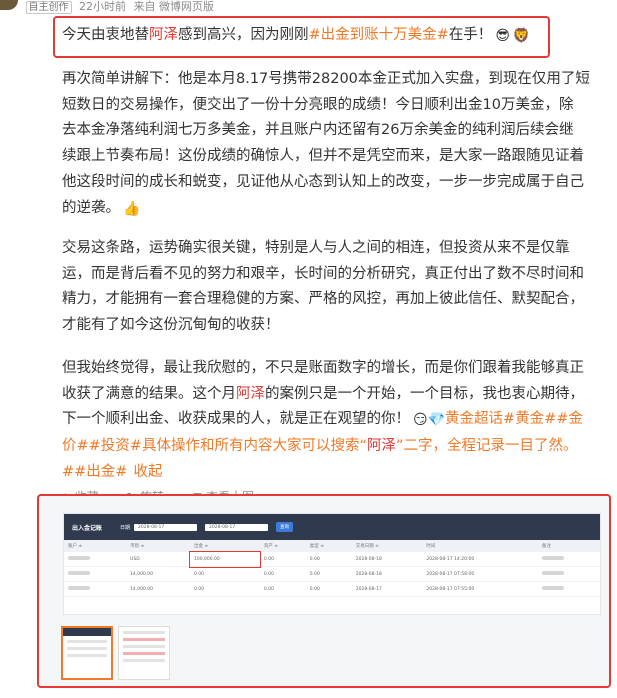 This screenshot has height=698, width=617. What do you see at coordinates (102, 6) in the screenshot?
I see `post-time: 22小时前` at bounding box center [102, 6].